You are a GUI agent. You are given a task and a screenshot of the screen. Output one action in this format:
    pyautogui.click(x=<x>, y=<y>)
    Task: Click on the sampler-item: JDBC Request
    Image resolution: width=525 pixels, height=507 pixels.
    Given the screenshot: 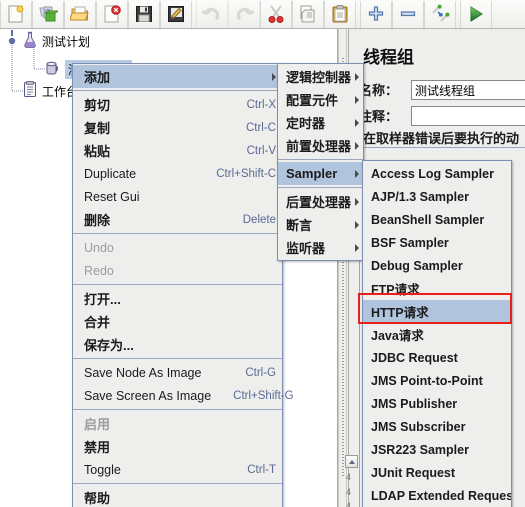 What is the action you would take?
    pyautogui.click(x=437, y=357)
    